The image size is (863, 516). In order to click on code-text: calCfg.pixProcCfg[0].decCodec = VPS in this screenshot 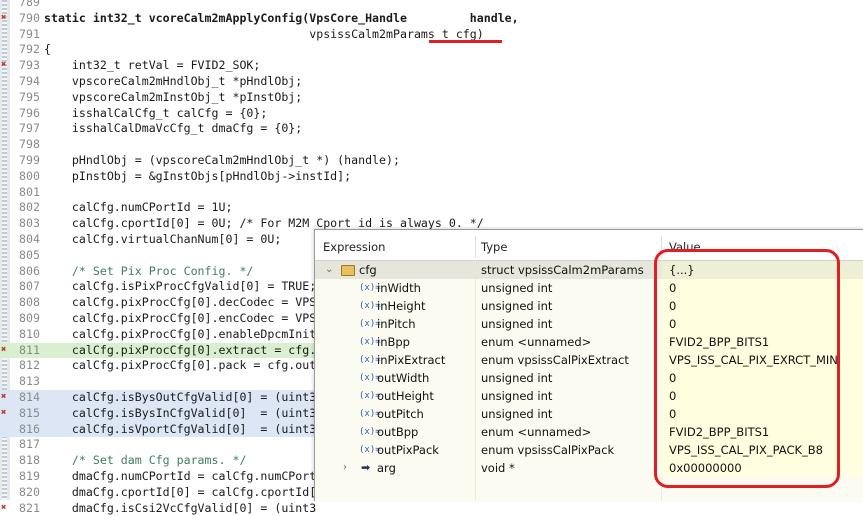, I will do `click(180, 303)`.